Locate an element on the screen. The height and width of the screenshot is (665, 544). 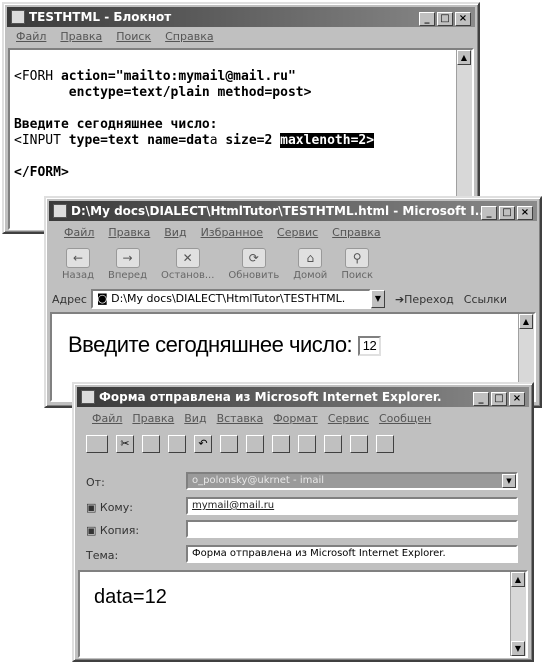
search-button: ⚲ Поиск is located at coordinates (357, 264).